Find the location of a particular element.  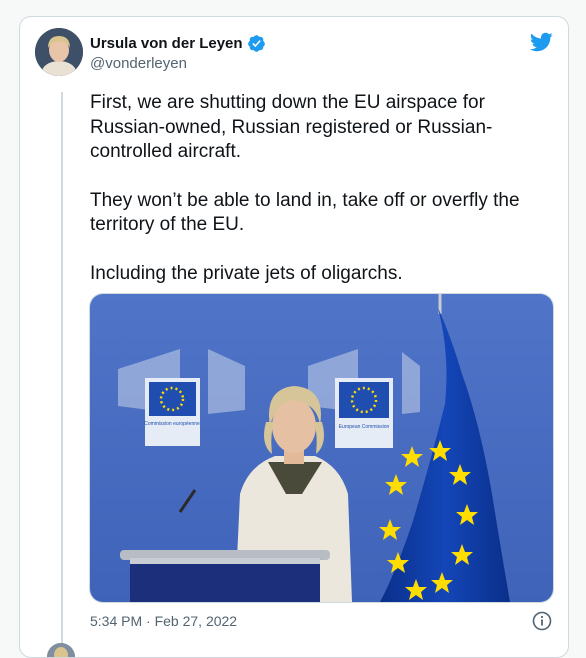

author-avatar is located at coordinates (59, 52).